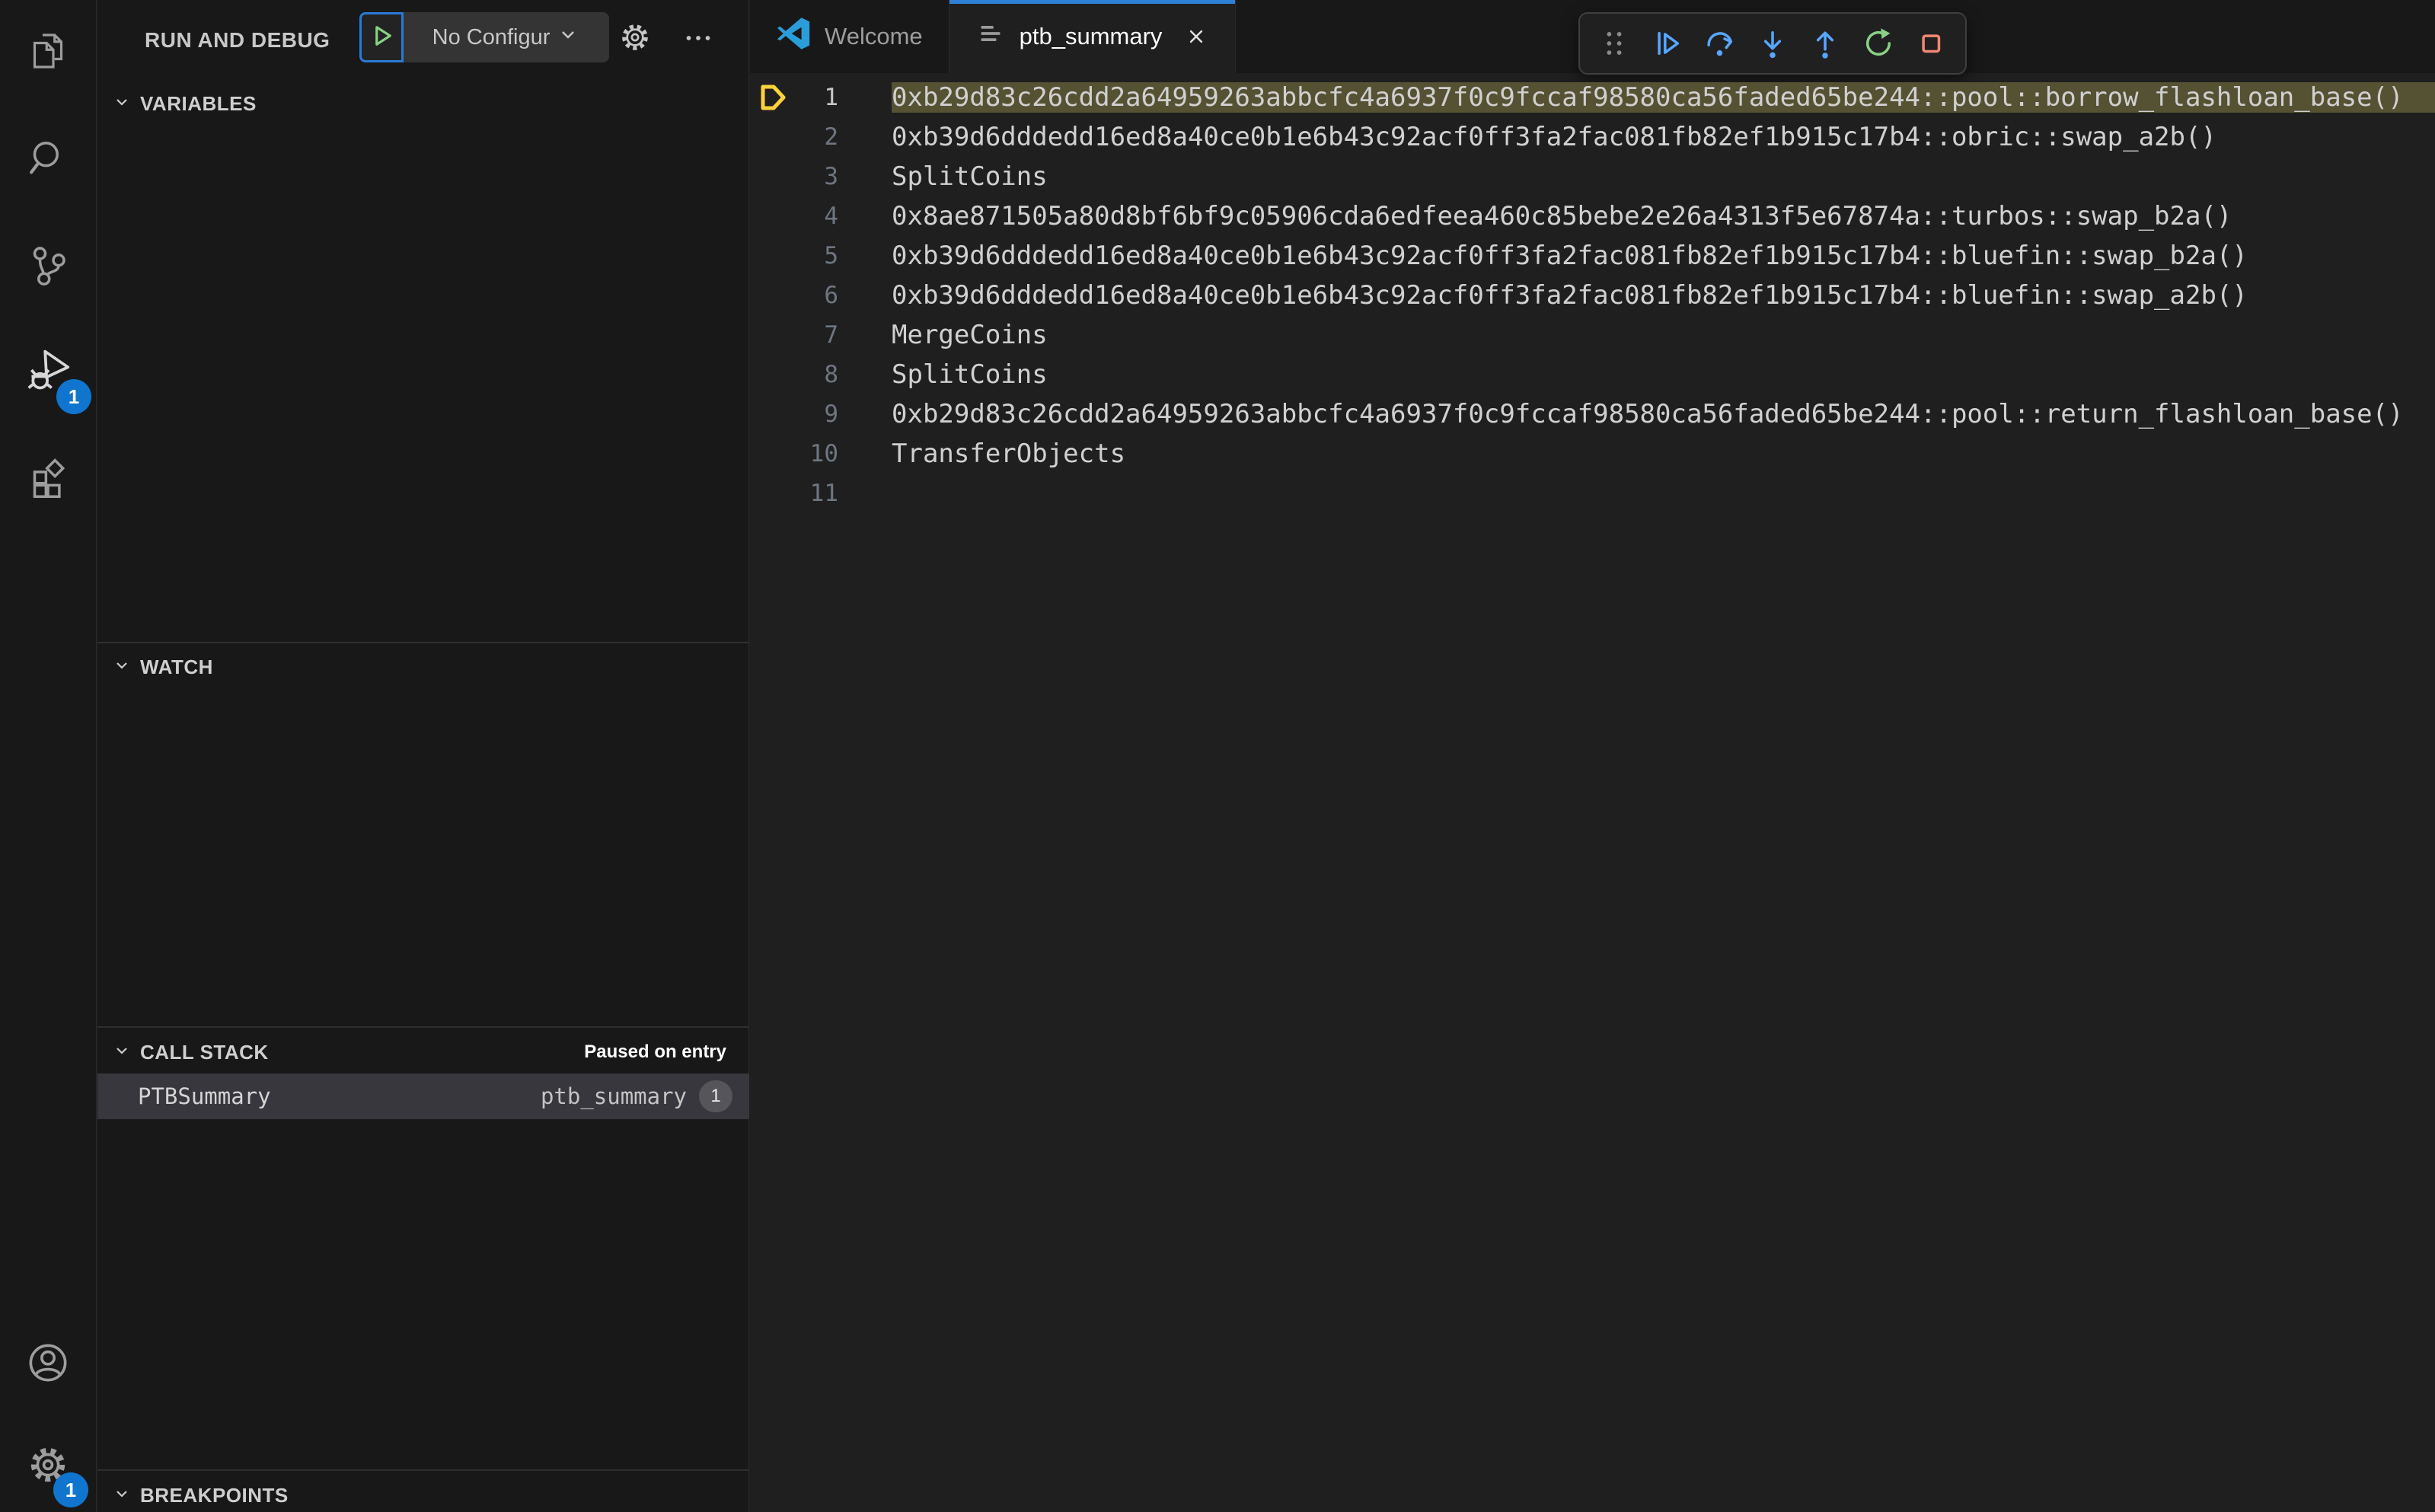 The height and width of the screenshot is (1512, 2435). Describe the element at coordinates (1196, 36) in the screenshot. I see `close-icon` at that location.